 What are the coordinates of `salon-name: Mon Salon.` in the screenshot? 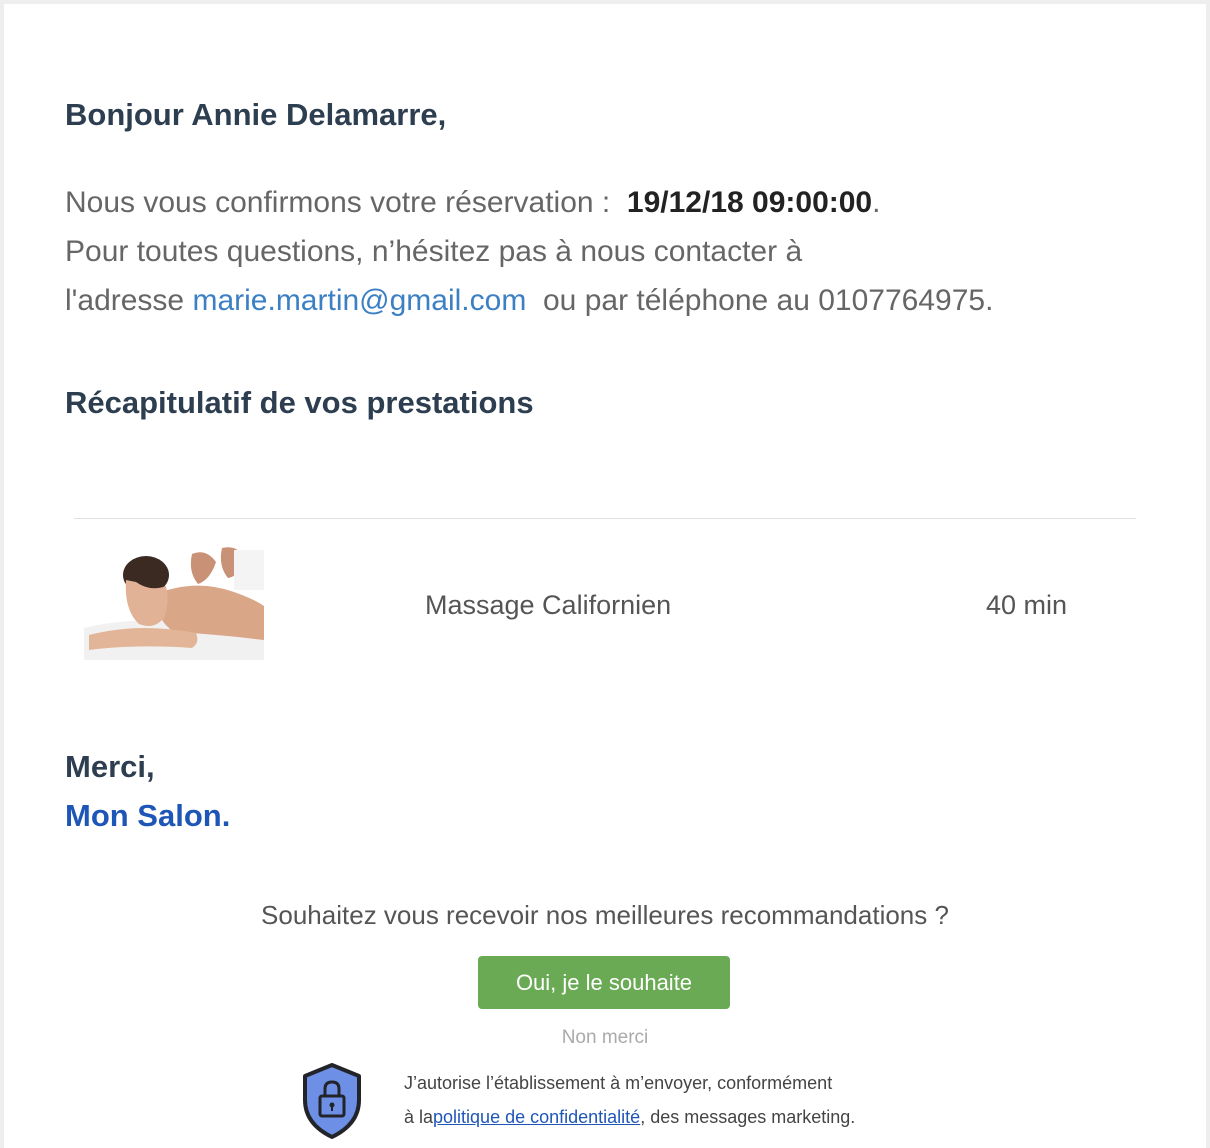 It's located at (148, 815).